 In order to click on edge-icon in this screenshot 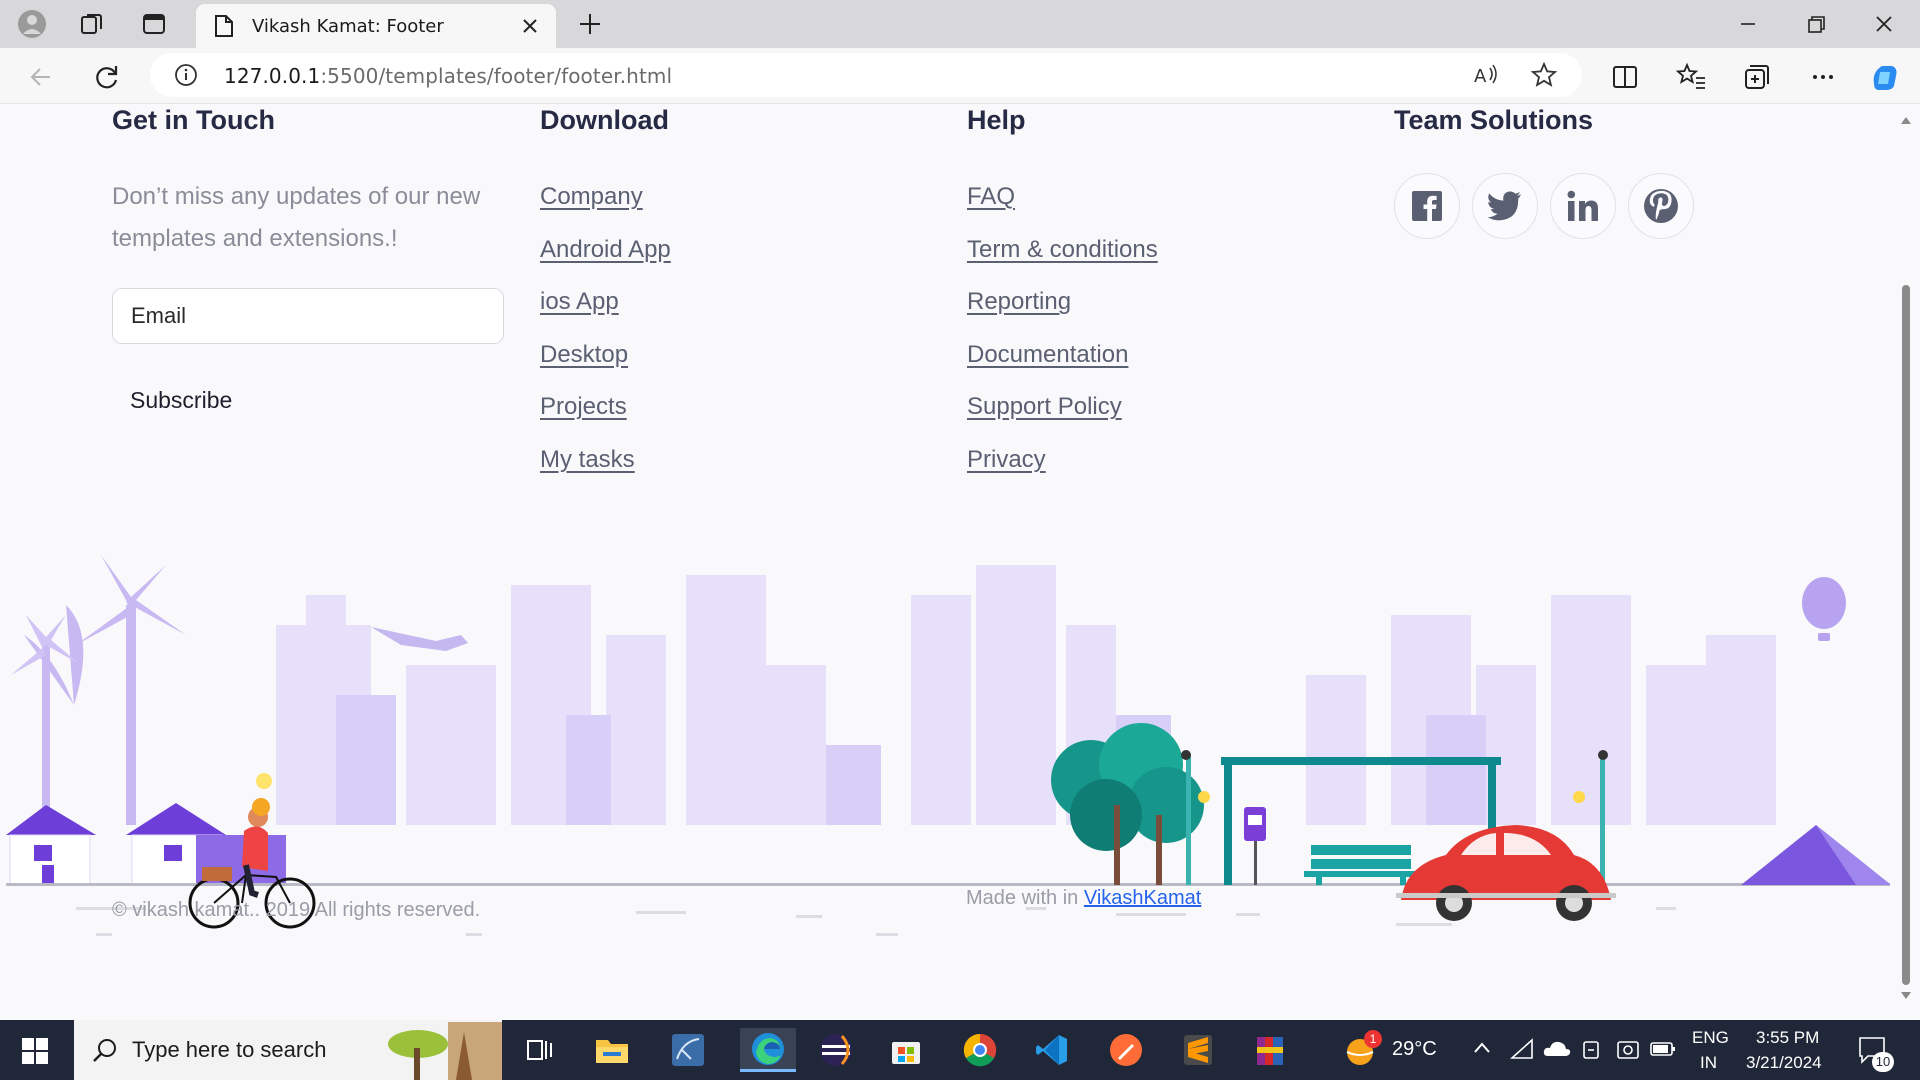, I will do `click(768, 1048)`.